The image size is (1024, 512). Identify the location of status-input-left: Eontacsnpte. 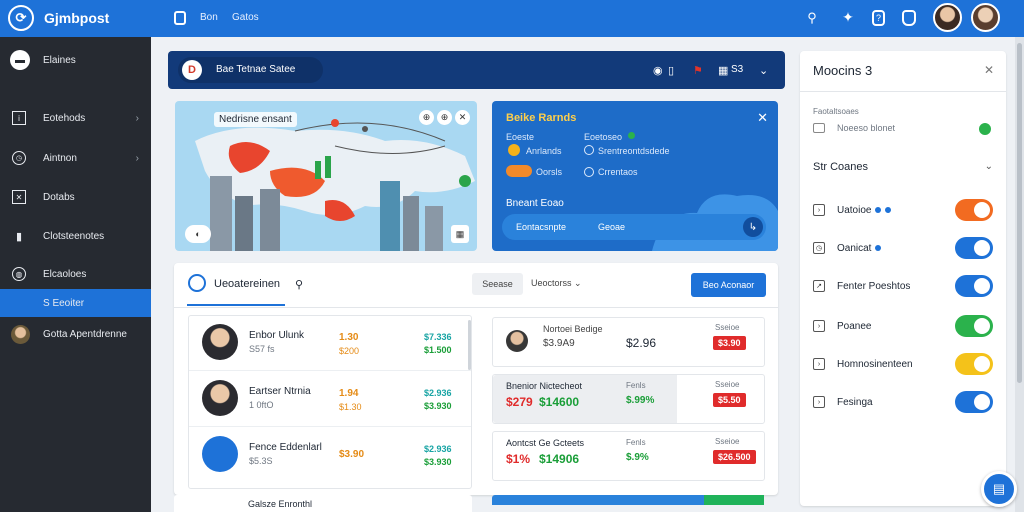
(541, 227).